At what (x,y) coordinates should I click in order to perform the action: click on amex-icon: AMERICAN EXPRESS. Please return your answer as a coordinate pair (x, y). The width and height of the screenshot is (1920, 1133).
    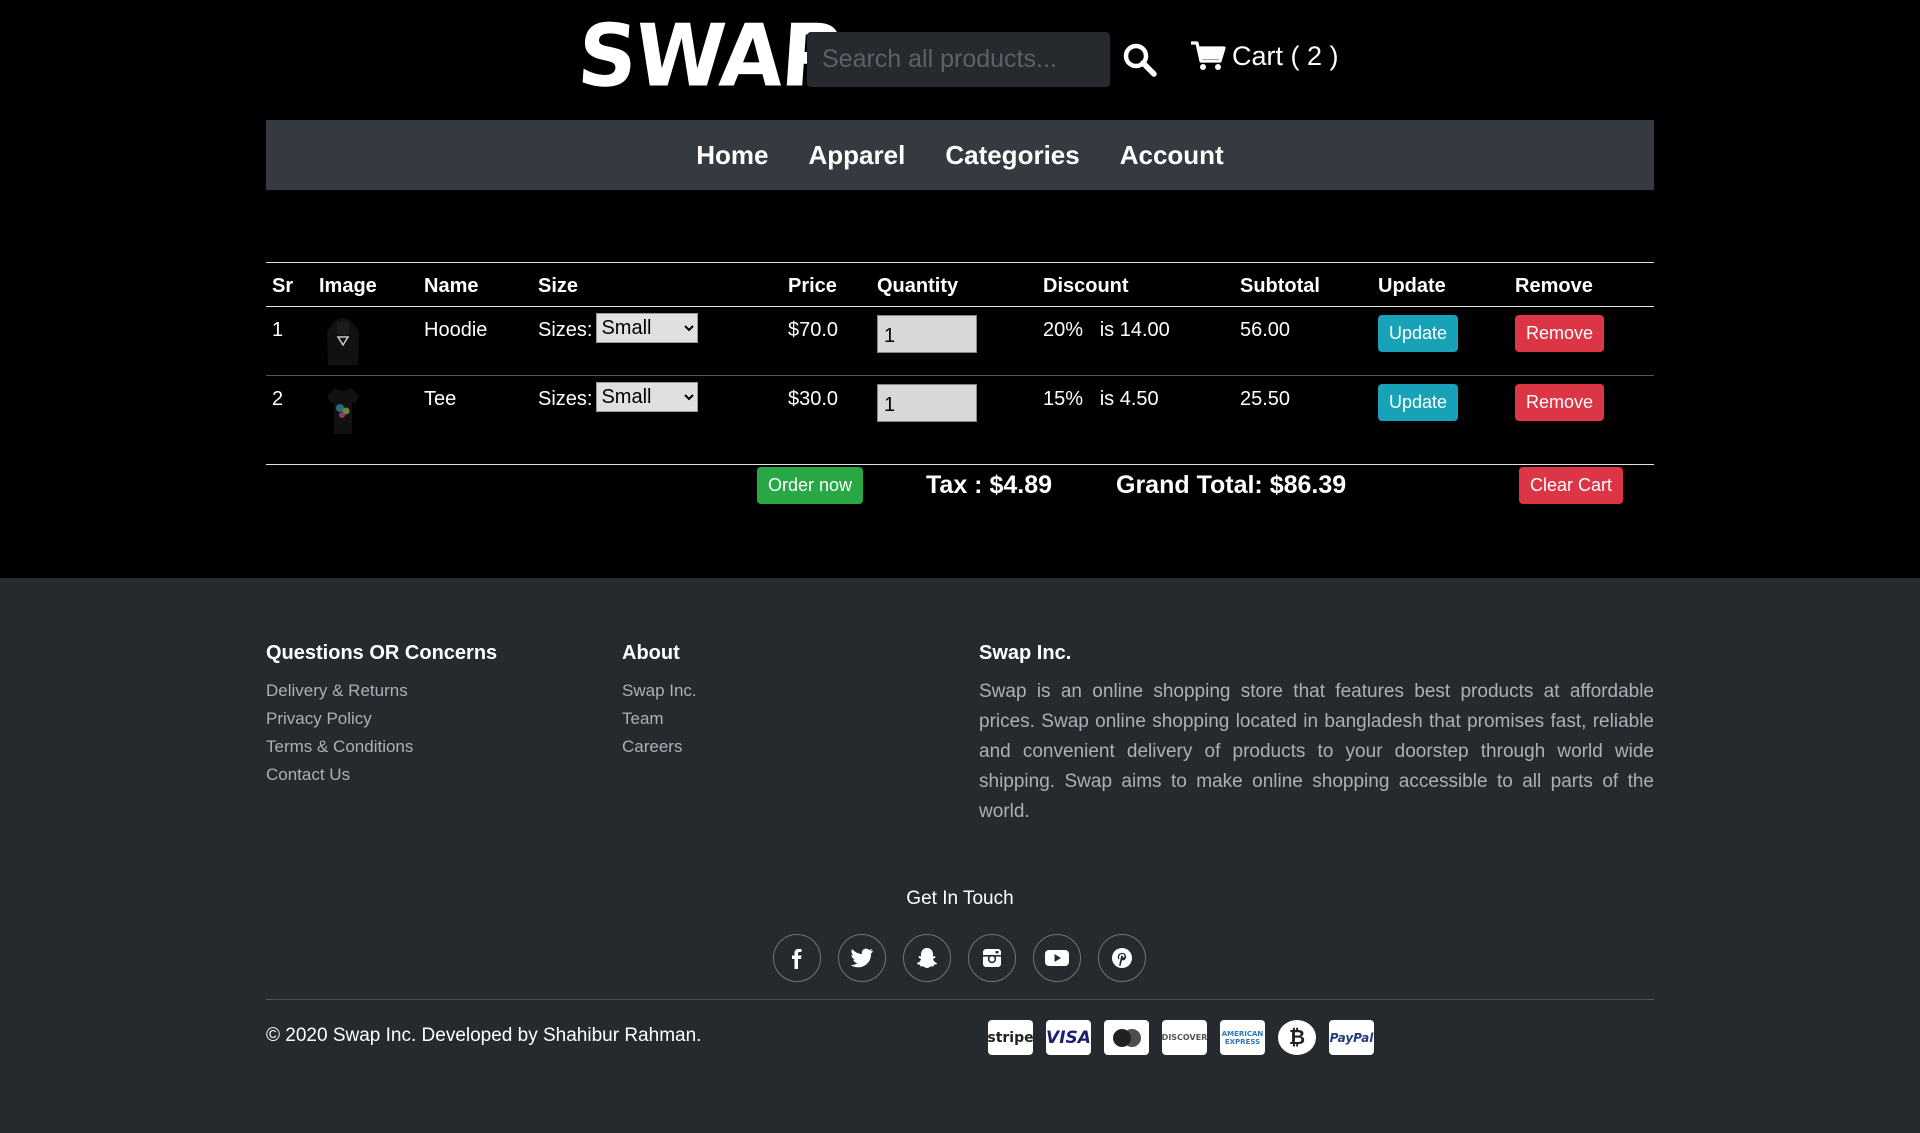
    Looking at the image, I should click on (1242, 1037).